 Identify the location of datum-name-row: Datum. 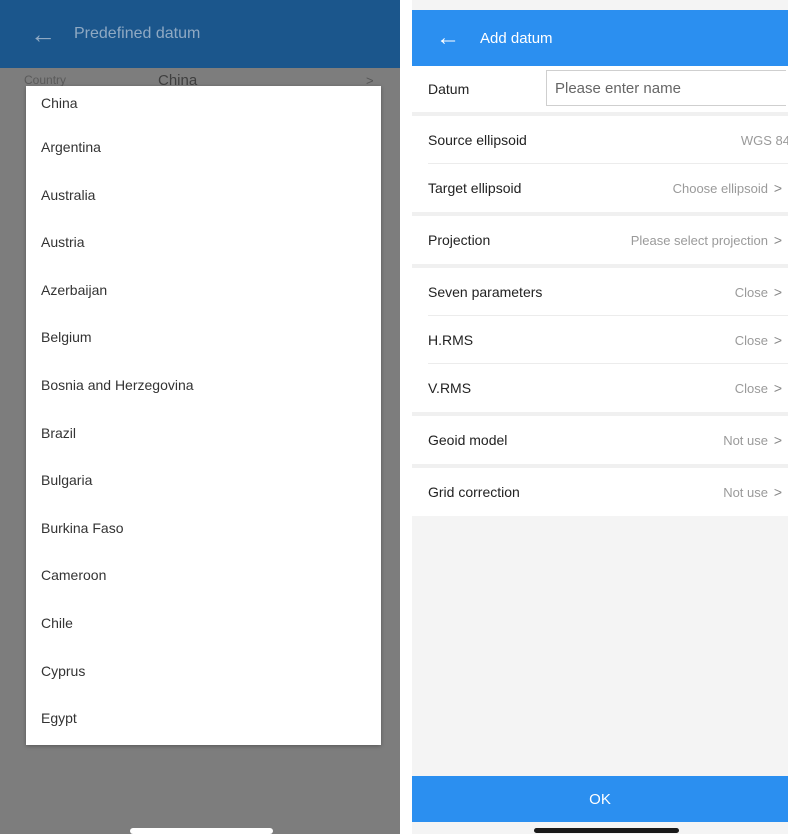
(600, 89).